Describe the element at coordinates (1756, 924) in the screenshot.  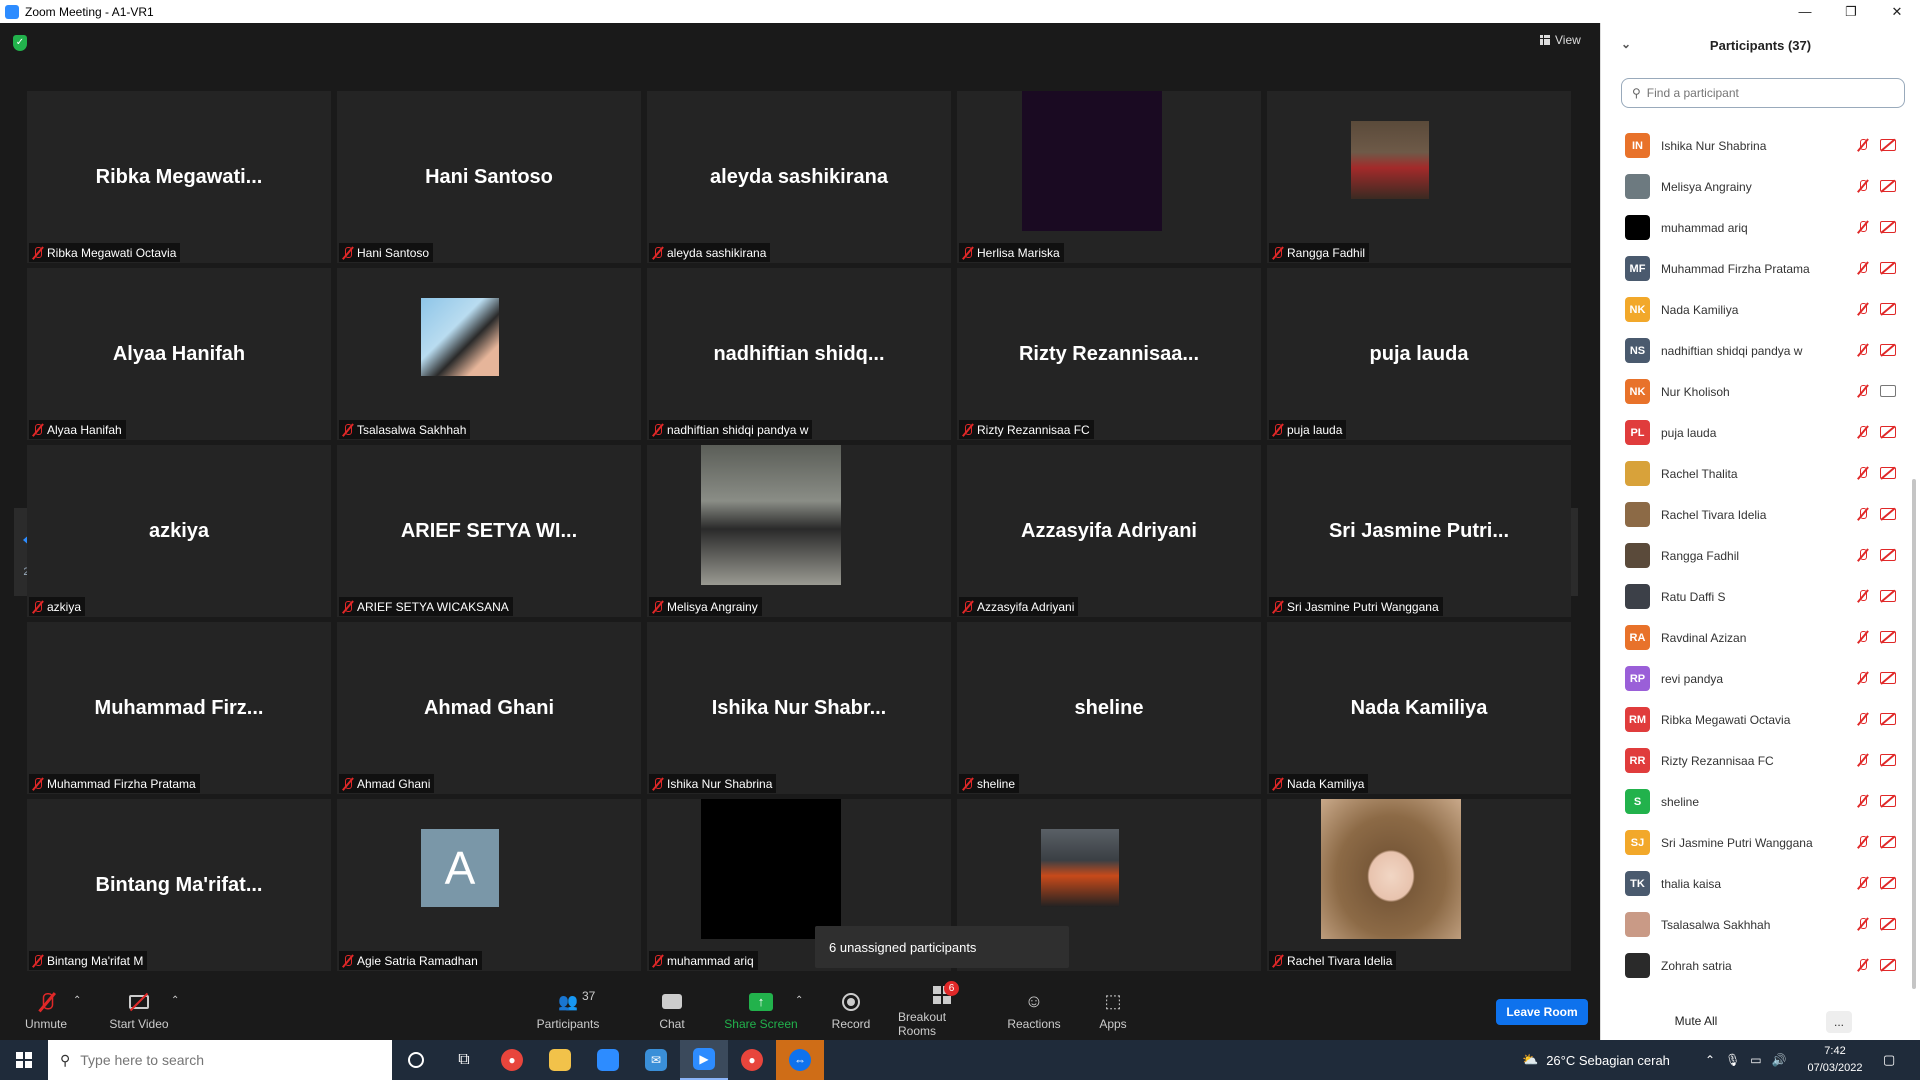
I see `participant-row: Tsalasalwa Sakhhah` at that location.